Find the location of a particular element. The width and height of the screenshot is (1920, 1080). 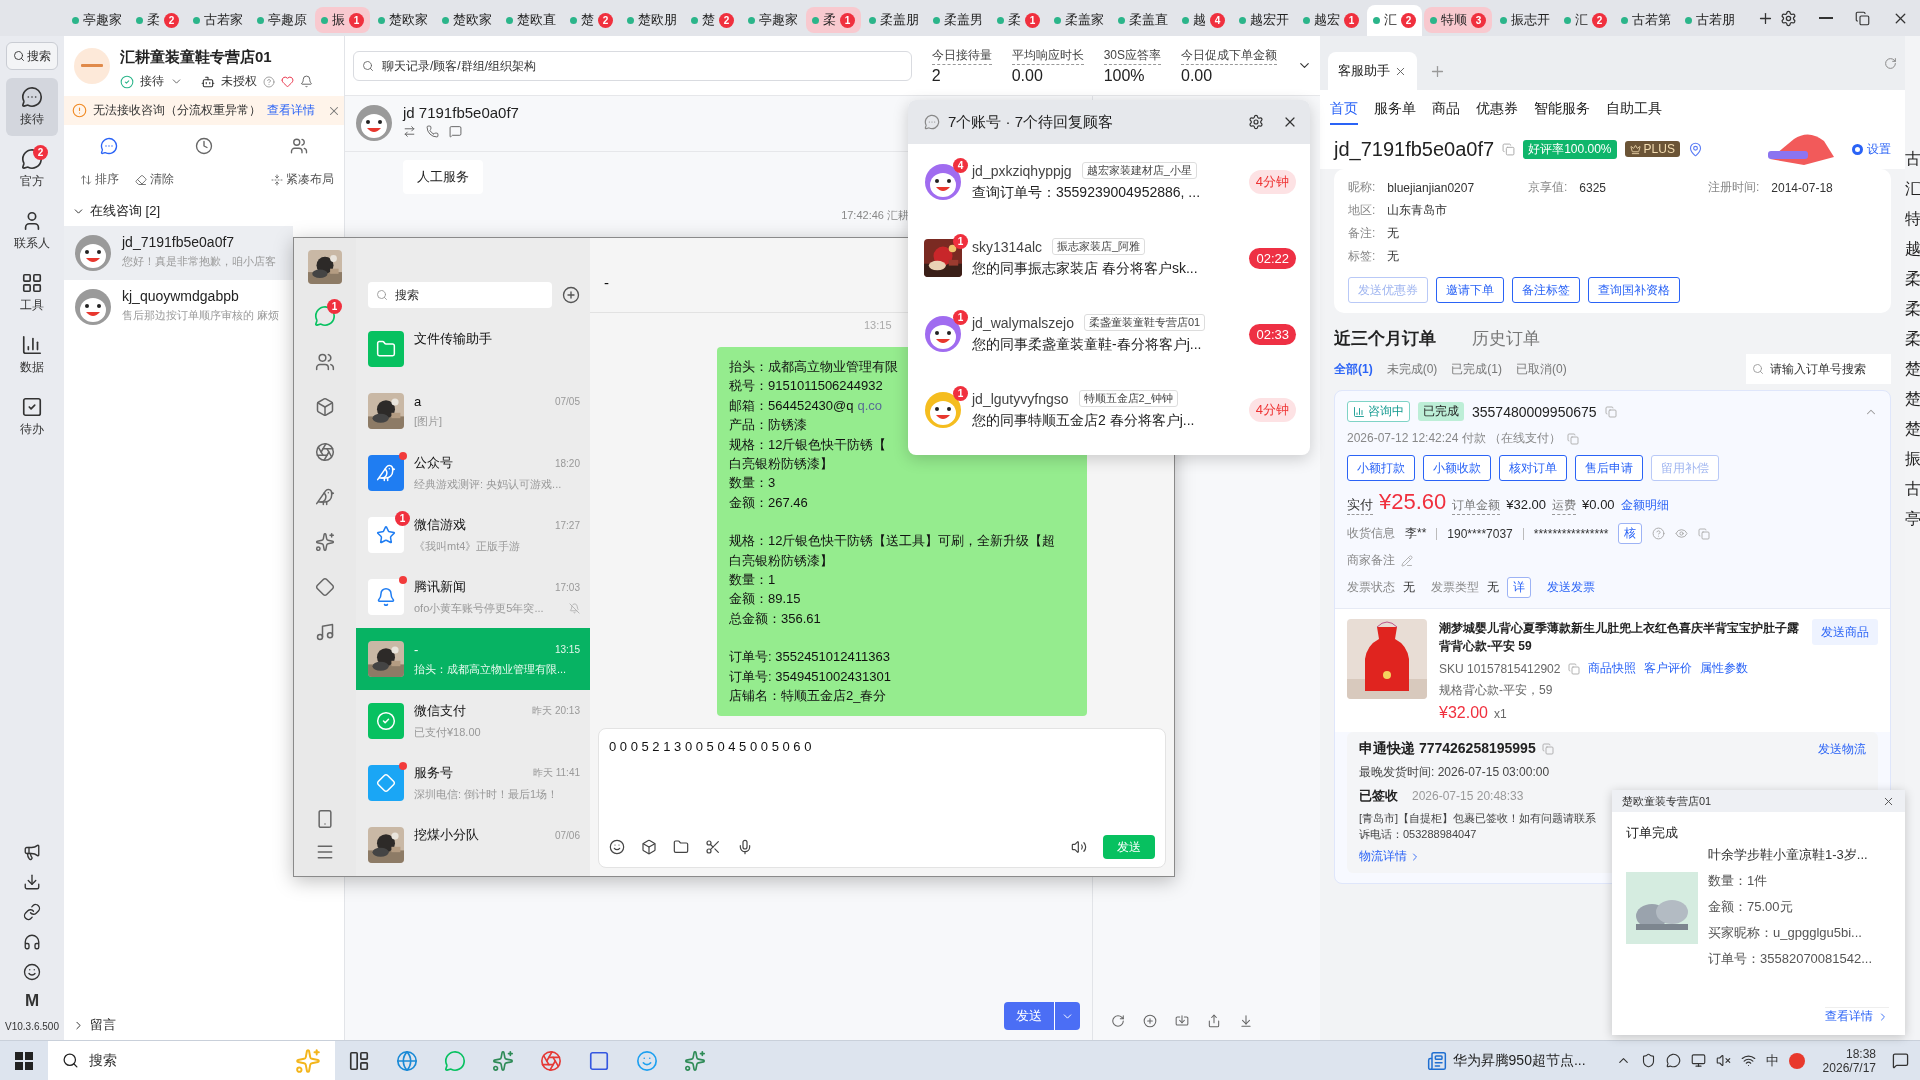

message-line: 总金额：356.61 is located at coordinates (775, 618).